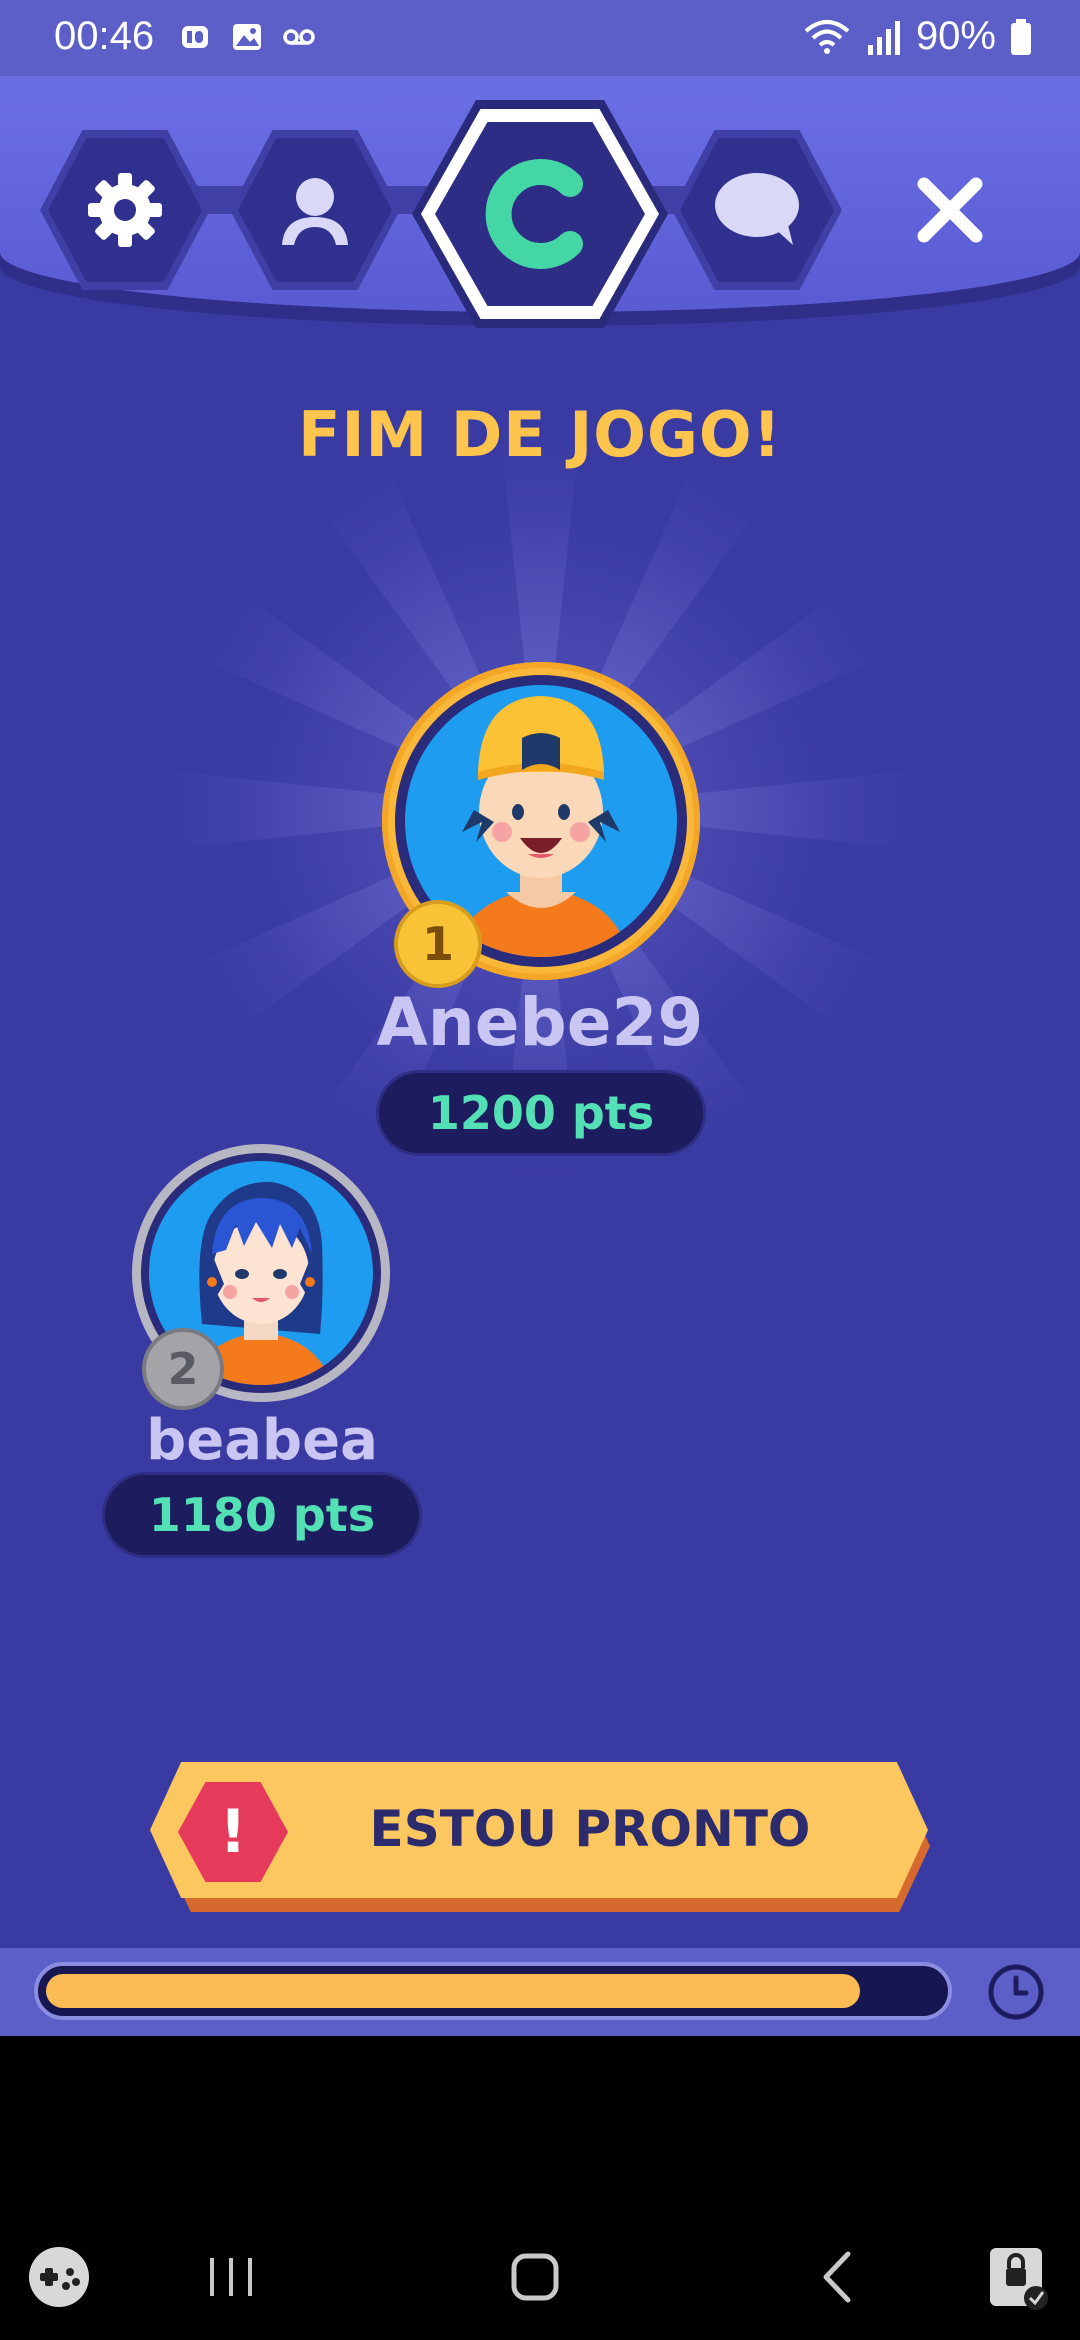 The image size is (1080, 2340). What do you see at coordinates (453, 1991) in the screenshot?
I see `timer-progress-fill` at bounding box center [453, 1991].